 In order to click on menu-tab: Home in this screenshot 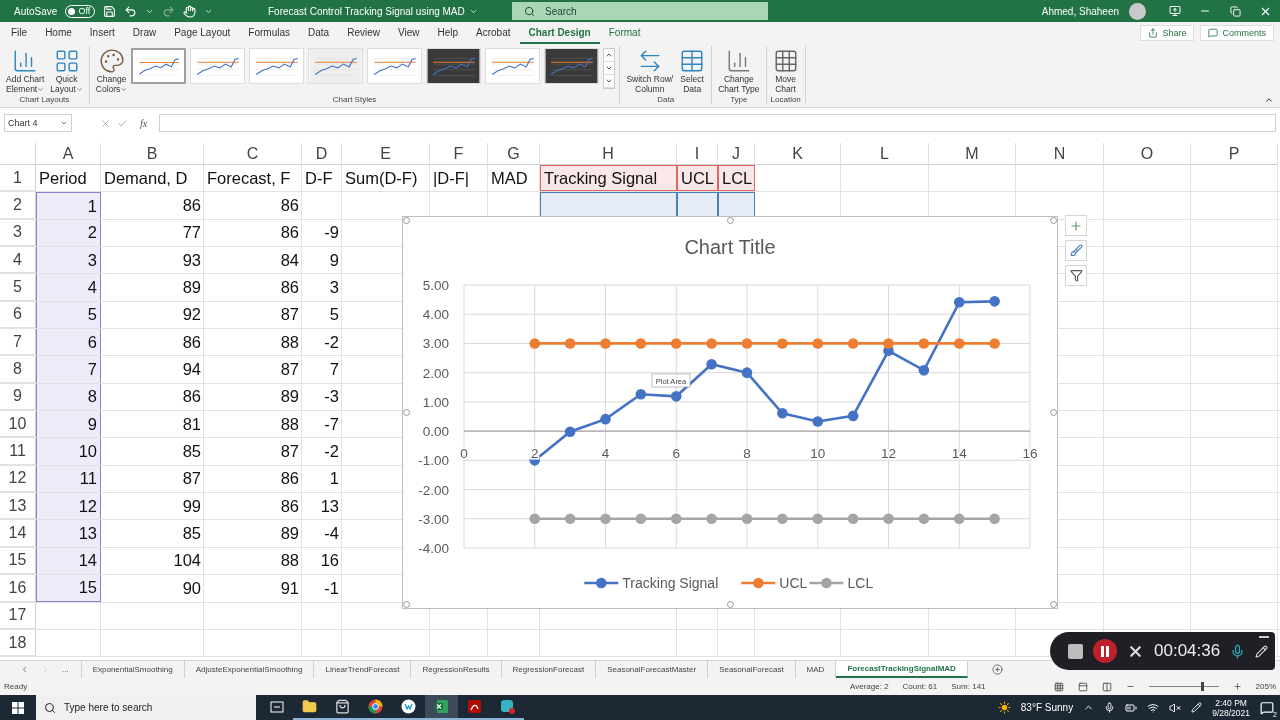, I will do `click(58, 33)`.